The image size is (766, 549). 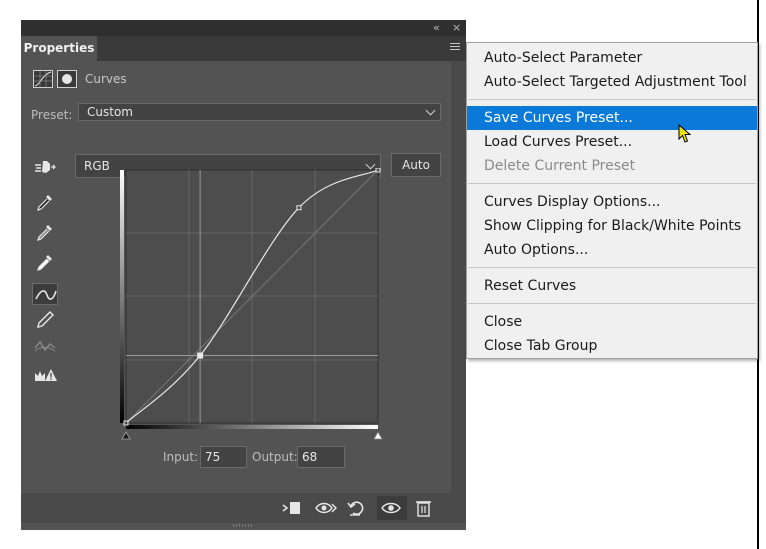 I want to click on preset-select: Custom, so click(x=259, y=112).